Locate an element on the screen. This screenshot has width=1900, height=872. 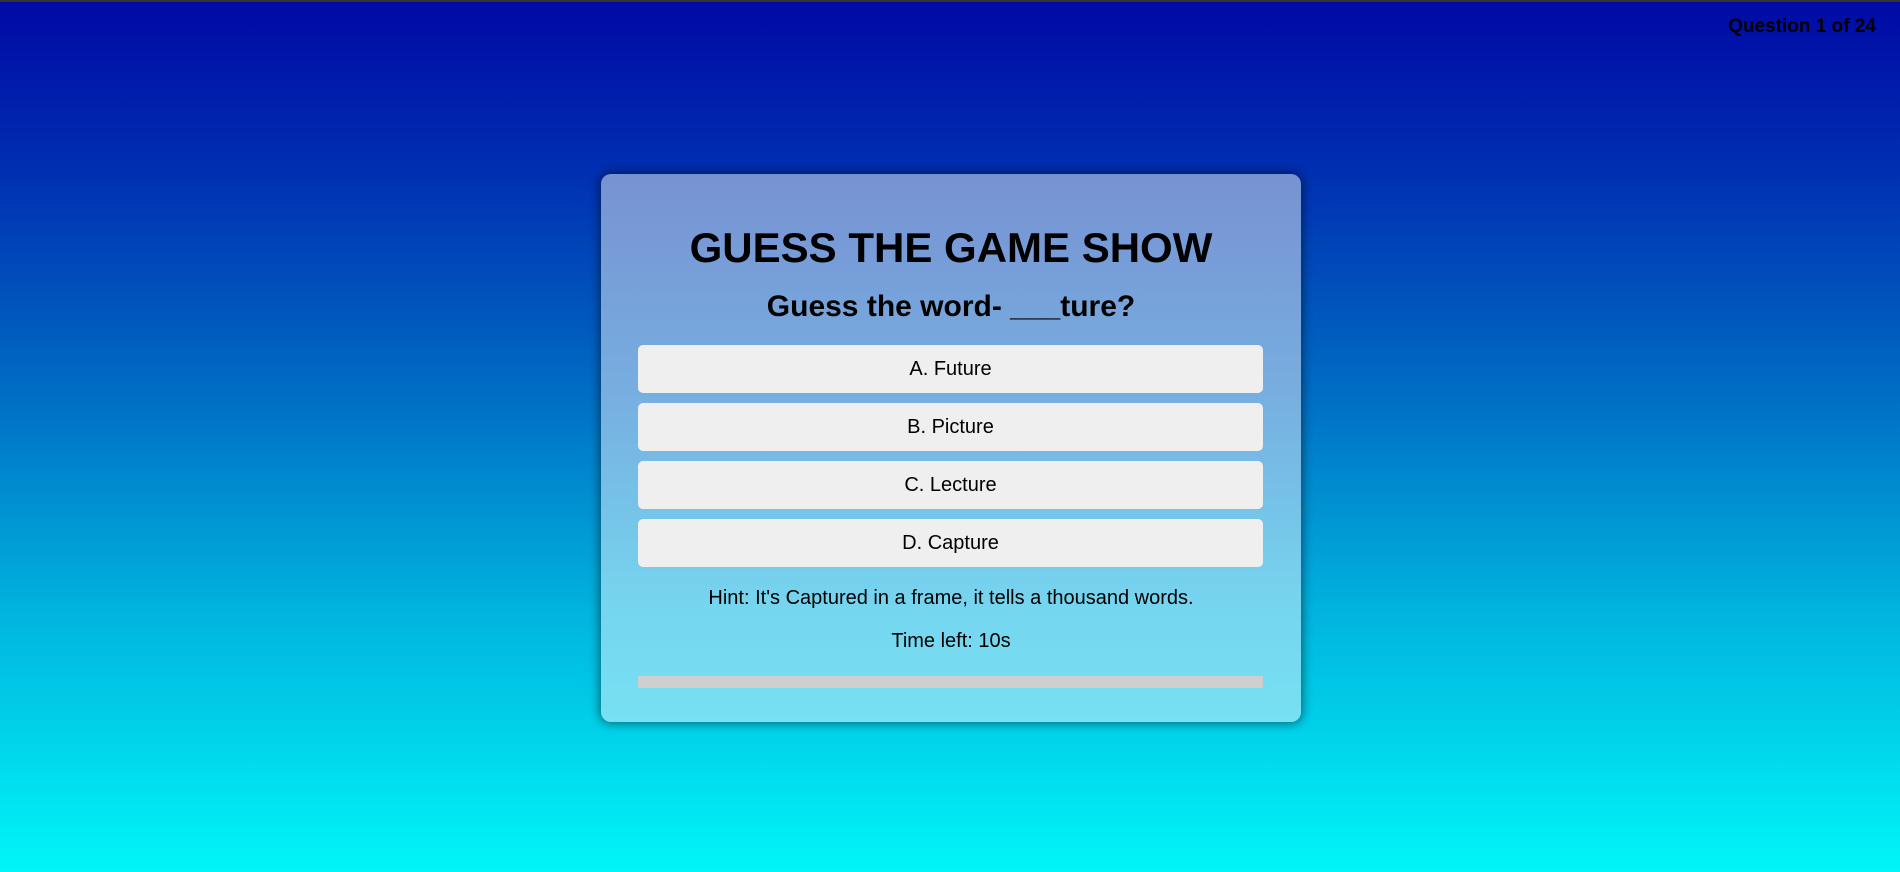
question-text: Guess the word- ___ture? is located at coordinates (951, 306).